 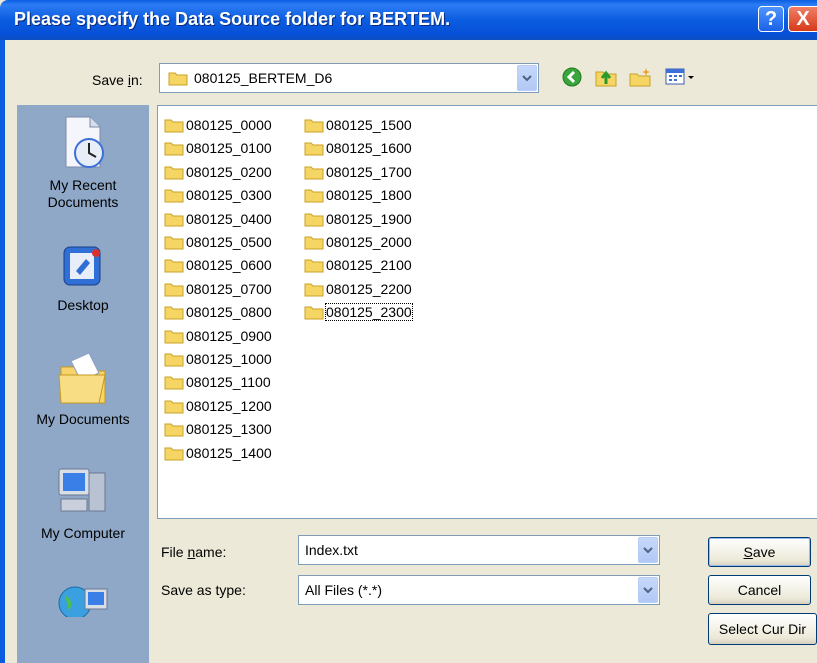 I want to click on view-menu-icon, so click(x=680, y=77).